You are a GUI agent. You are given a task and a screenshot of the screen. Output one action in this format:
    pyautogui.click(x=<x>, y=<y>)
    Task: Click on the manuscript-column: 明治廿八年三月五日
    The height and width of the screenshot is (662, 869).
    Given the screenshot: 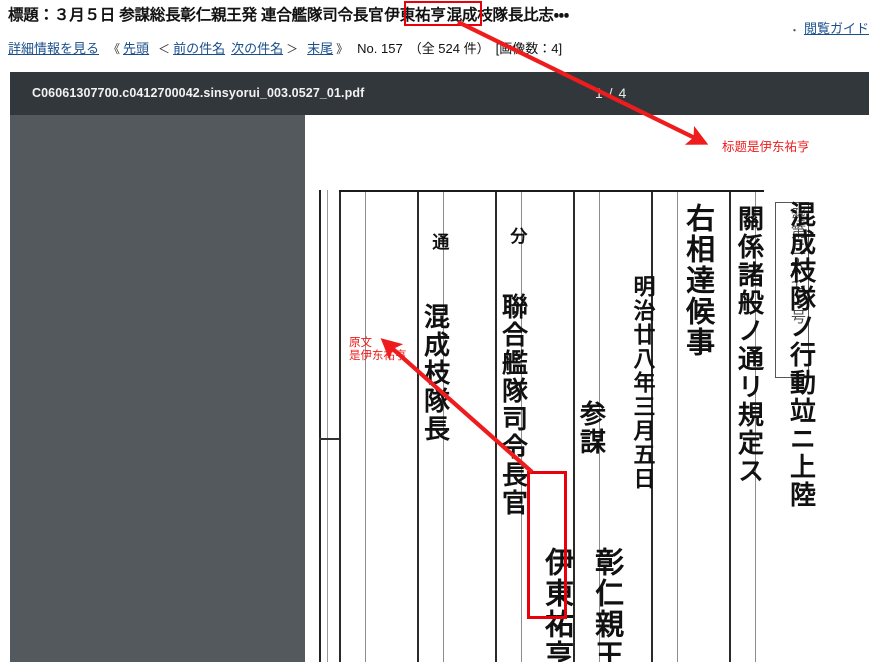 What is the action you would take?
    pyautogui.click(x=642, y=383)
    